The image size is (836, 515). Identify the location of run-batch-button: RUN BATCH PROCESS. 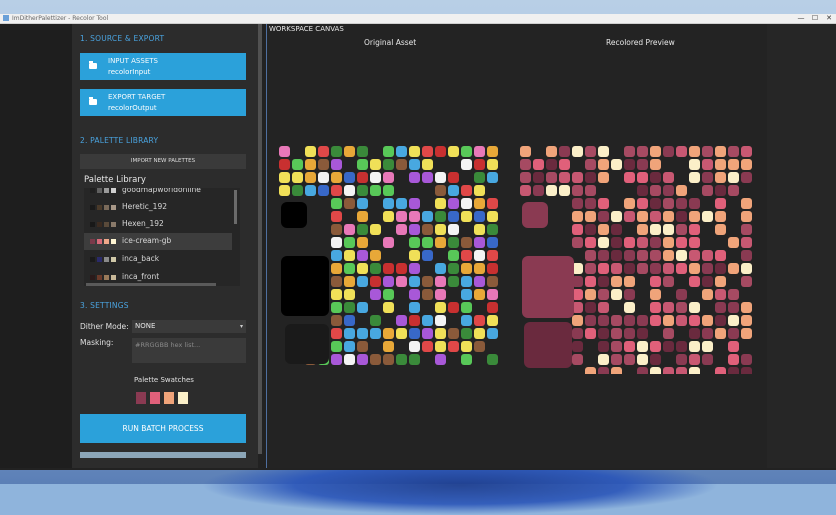
(163, 428).